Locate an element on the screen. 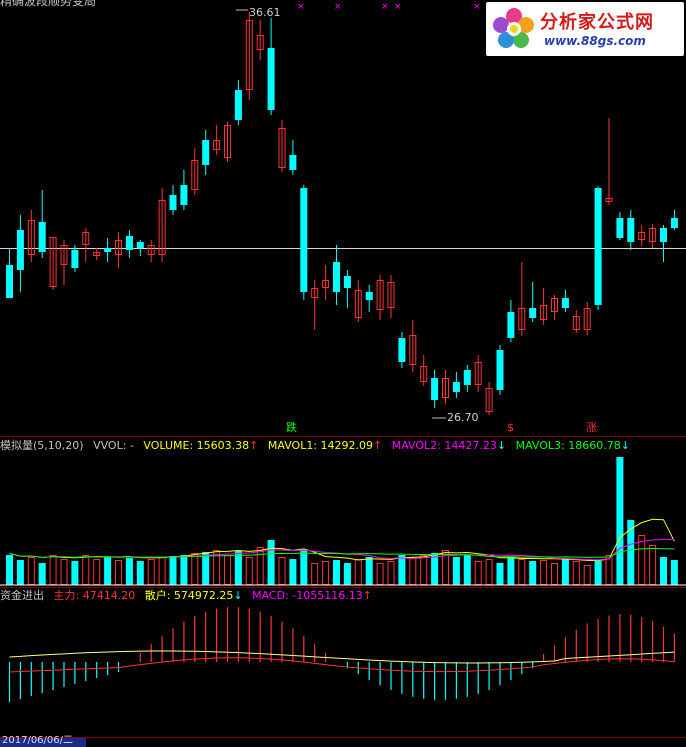 The image size is (686, 747). volume-value: VOLUME: 15603.38 is located at coordinates (196, 445).